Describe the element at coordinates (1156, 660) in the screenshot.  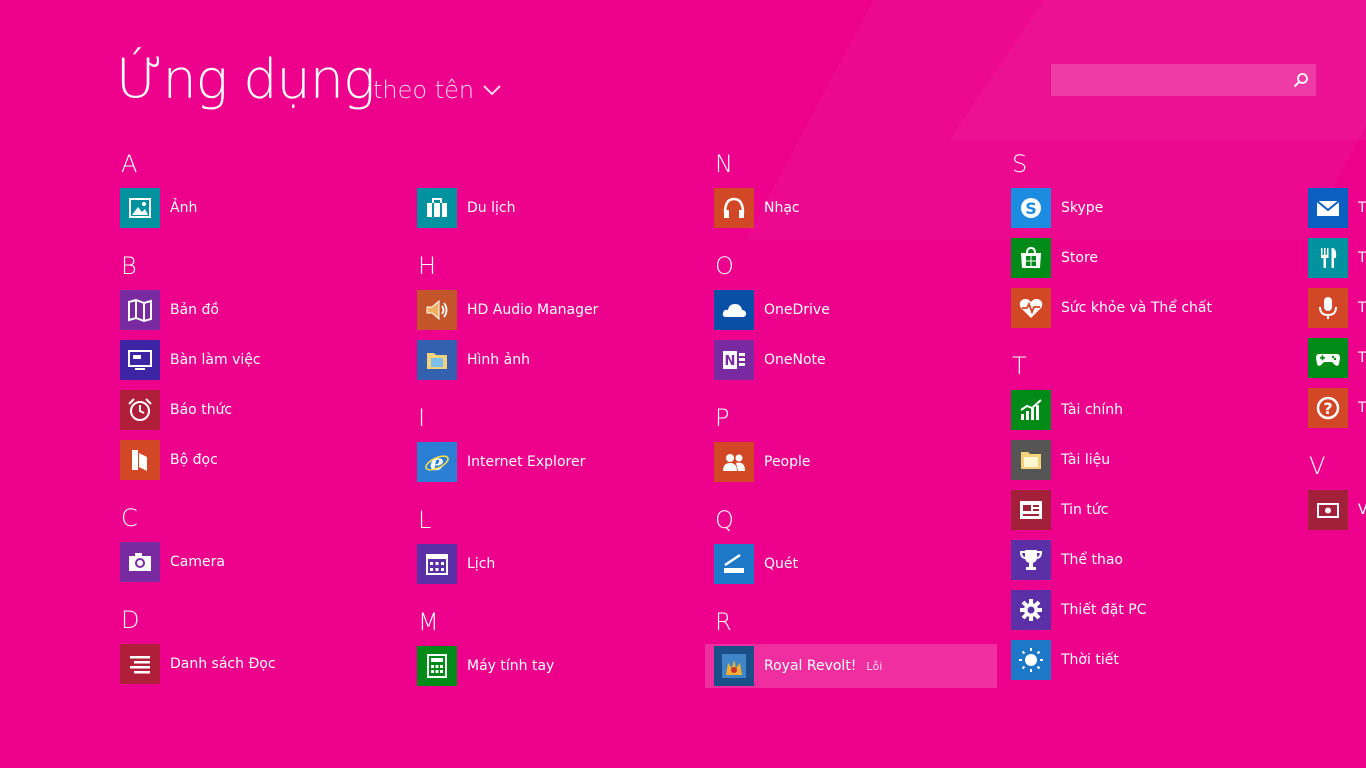
I see `app-item: Thời tiết` at that location.